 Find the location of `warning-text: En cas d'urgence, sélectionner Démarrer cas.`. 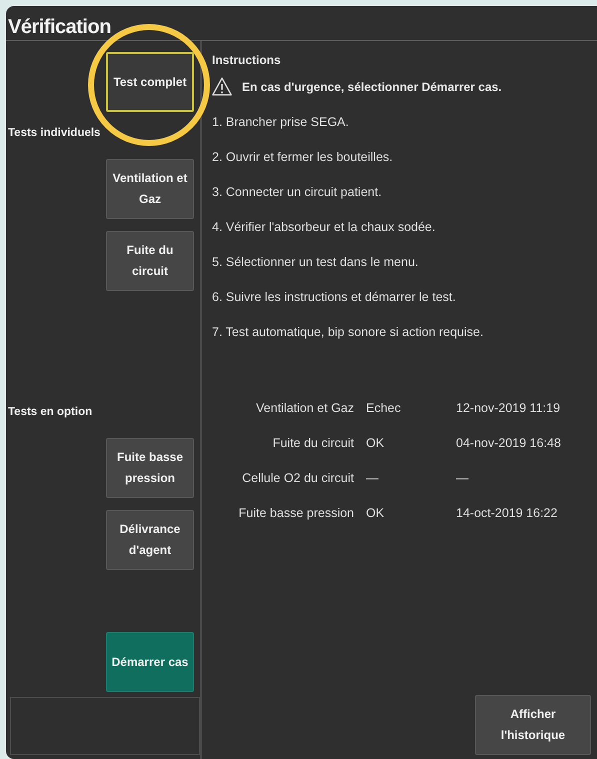

warning-text: En cas d'urgence, sélectionner Démarrer cas. is located at coordinates (372, 87).